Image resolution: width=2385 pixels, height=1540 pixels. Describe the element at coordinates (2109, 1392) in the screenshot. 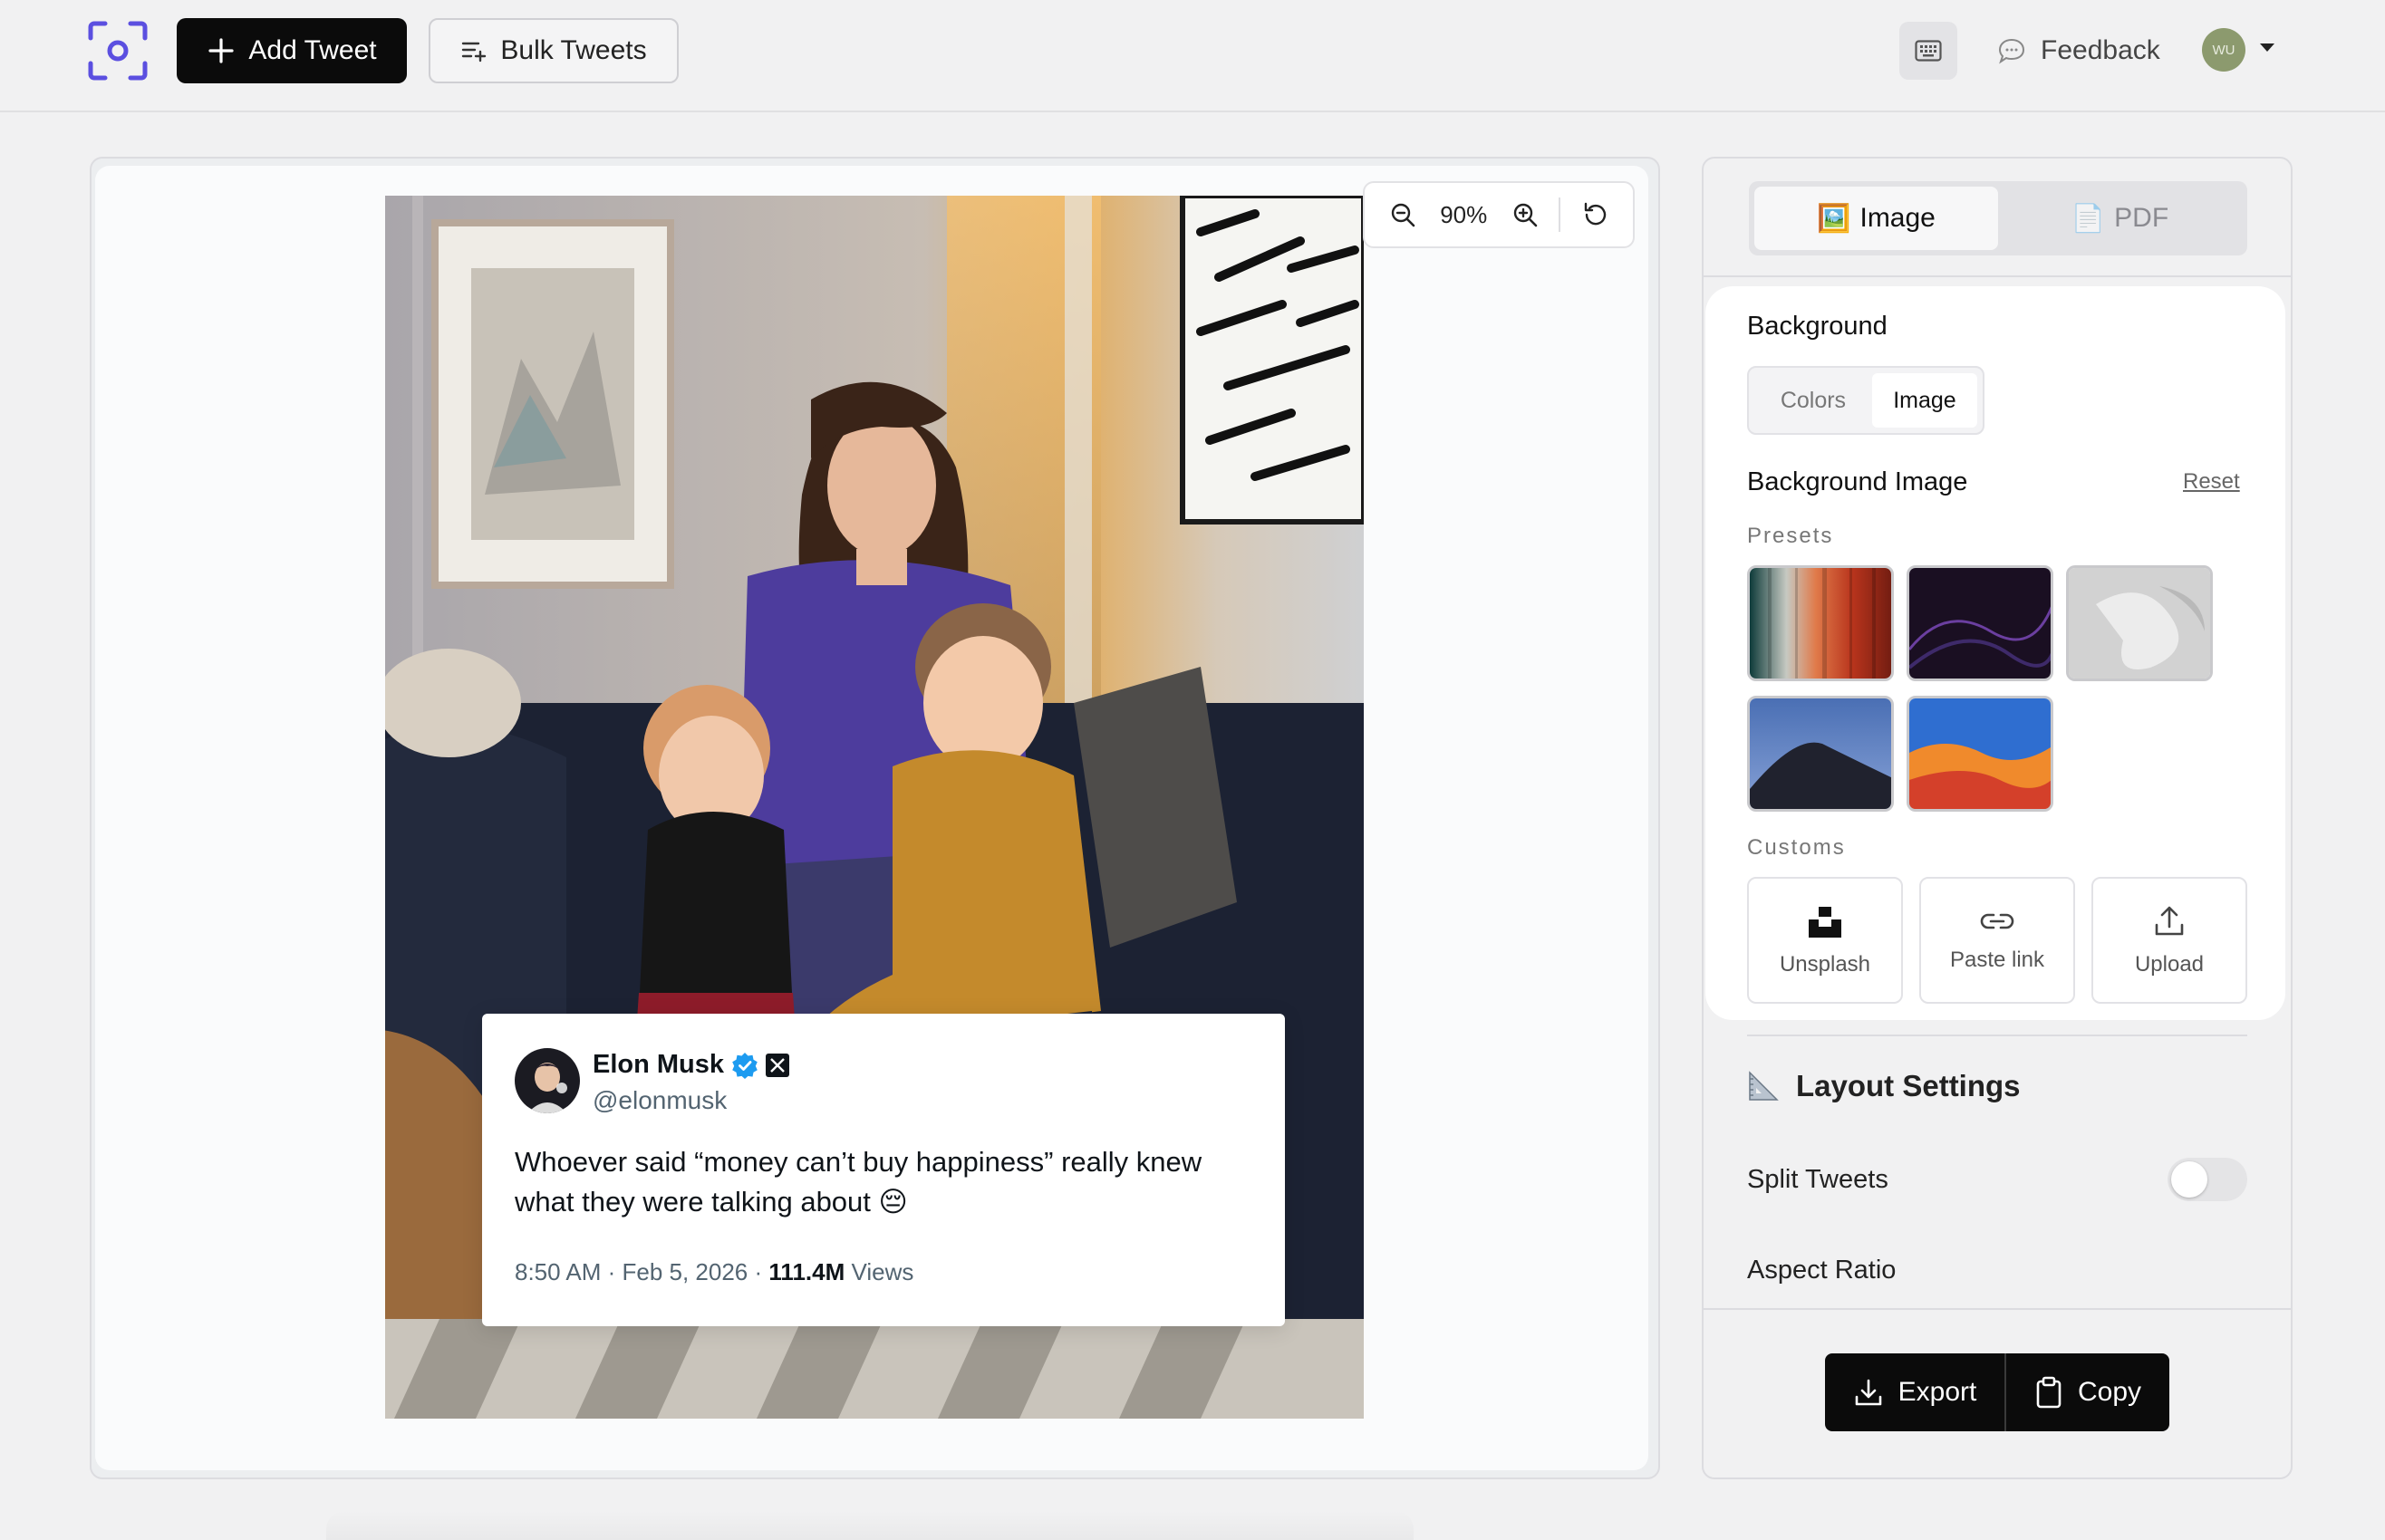

I see `copy-label: Copy` at that location.